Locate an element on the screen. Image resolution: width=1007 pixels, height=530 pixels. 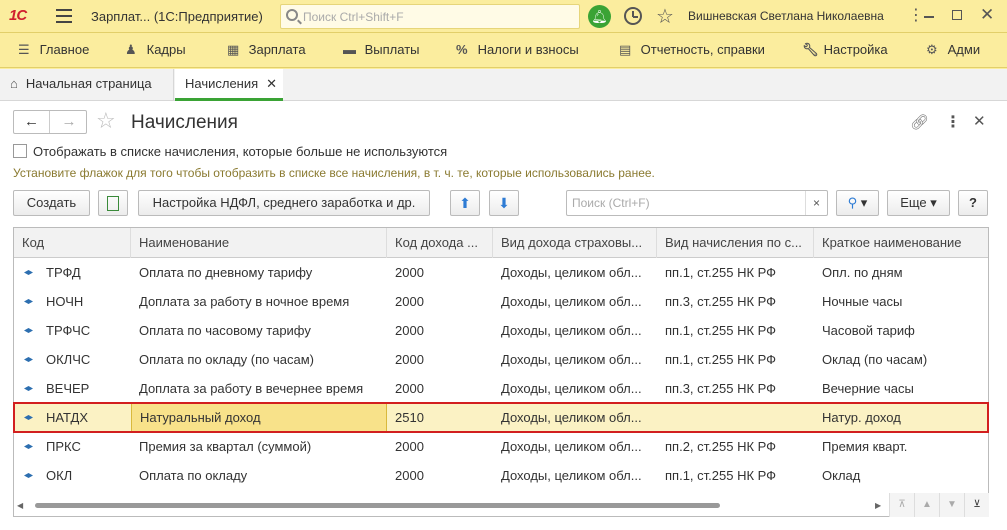
cell-code: НОЧН is located at coordinates (65, 301).